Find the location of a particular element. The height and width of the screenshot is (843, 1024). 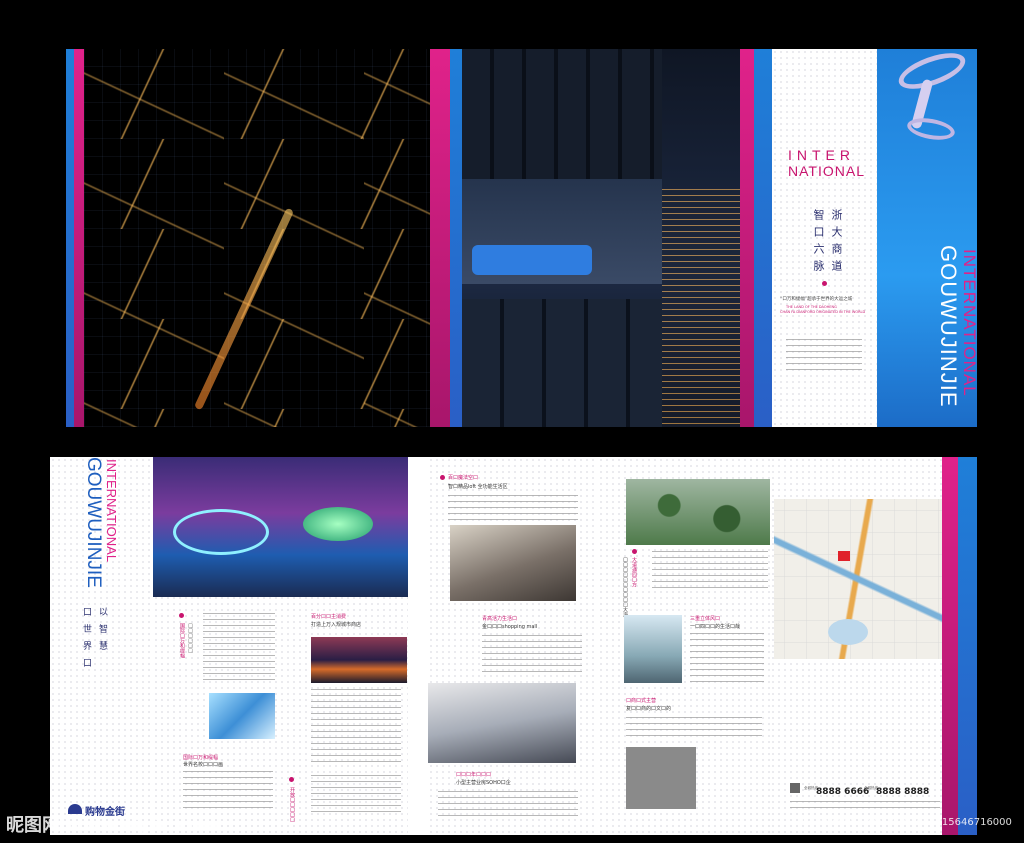

top-right-blue-stripe is located at coordinates (763, 238).